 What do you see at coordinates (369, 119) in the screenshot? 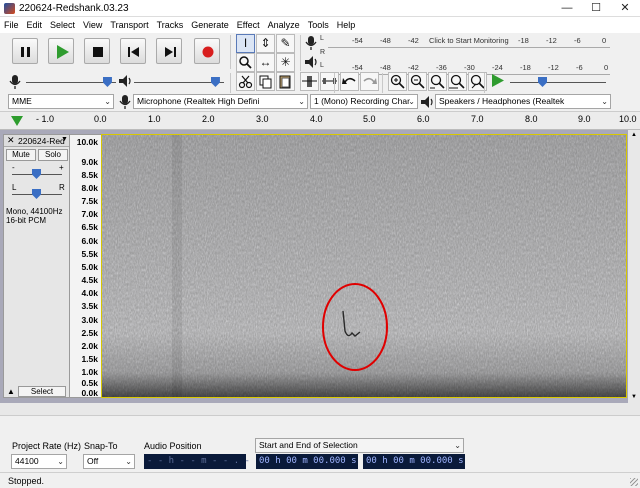
I see `ruler-tick: 5.0` at bounding box center [369, 119].